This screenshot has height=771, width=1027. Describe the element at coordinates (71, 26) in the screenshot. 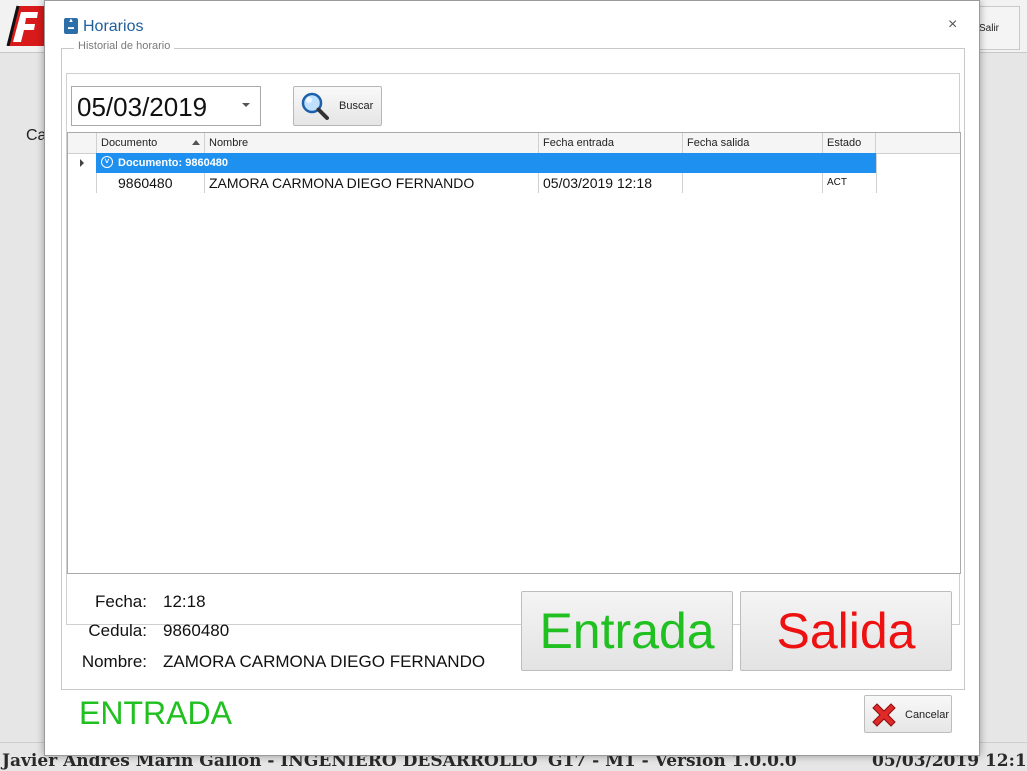

I see `horarios-icon: ▲ ▬` at that location.